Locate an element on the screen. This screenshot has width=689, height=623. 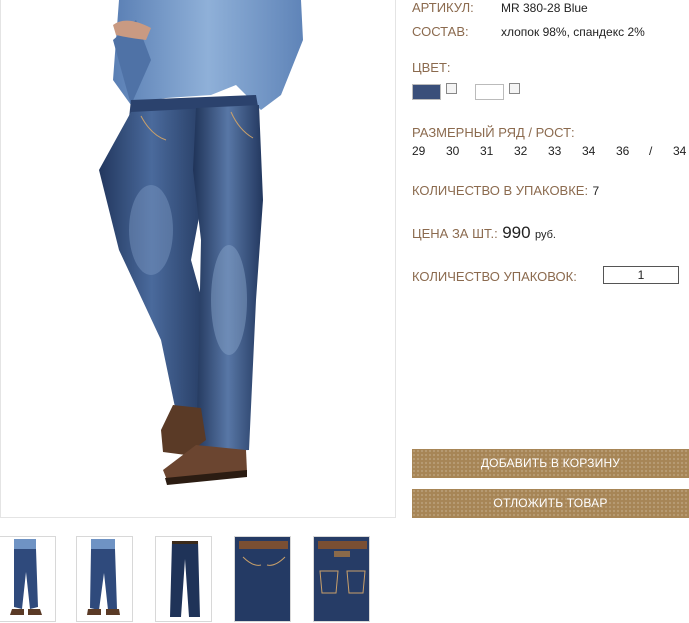
price-value: 990 is located at coordinates (516, 232).